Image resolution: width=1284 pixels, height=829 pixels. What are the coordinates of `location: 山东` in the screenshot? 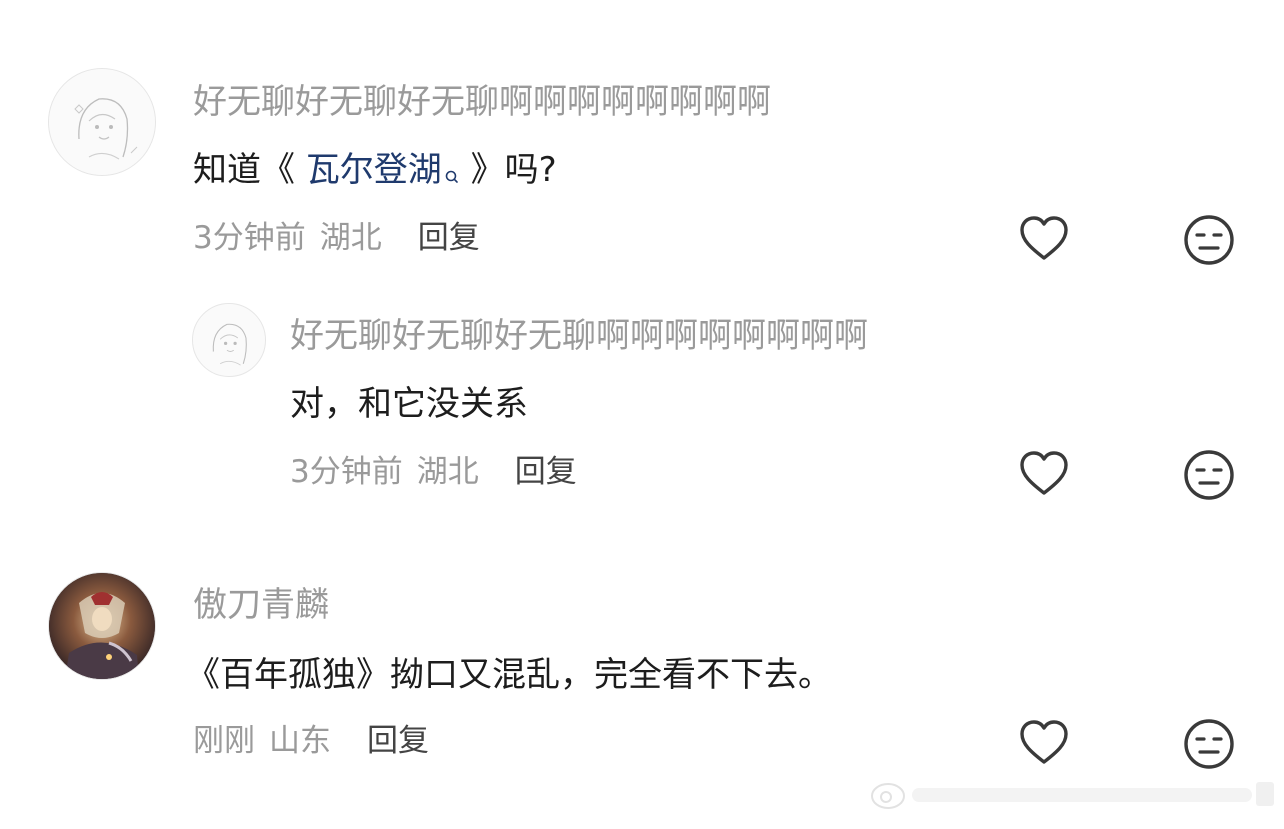 It's located at (300, 741).